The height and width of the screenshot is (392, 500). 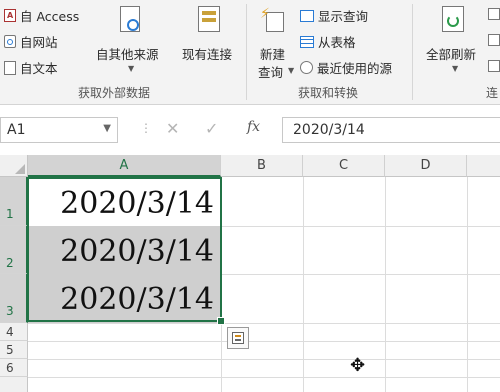 I want to click on table-icon, so click(x=307, y=41).